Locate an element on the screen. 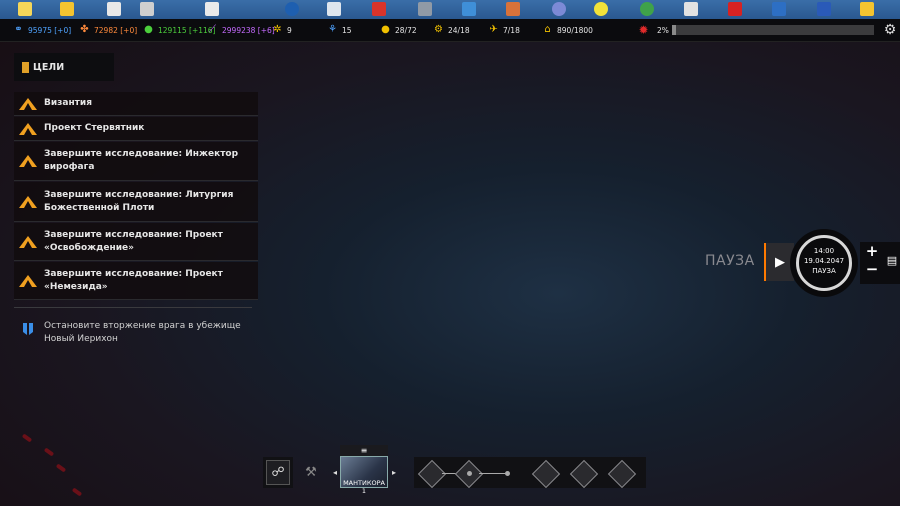 This screenshot has width=900, height=506. tech-resource: ⚭ 95975 [+0] is located at coordinates (42, 30).